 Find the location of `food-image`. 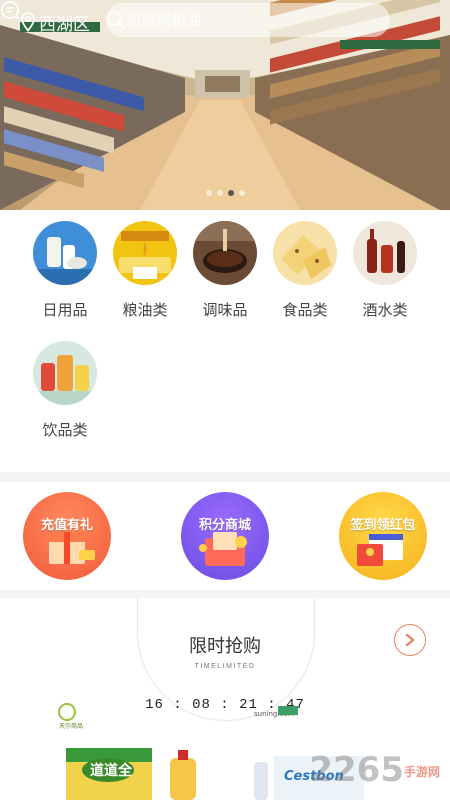

food-image is located at coordinates (305, 253).